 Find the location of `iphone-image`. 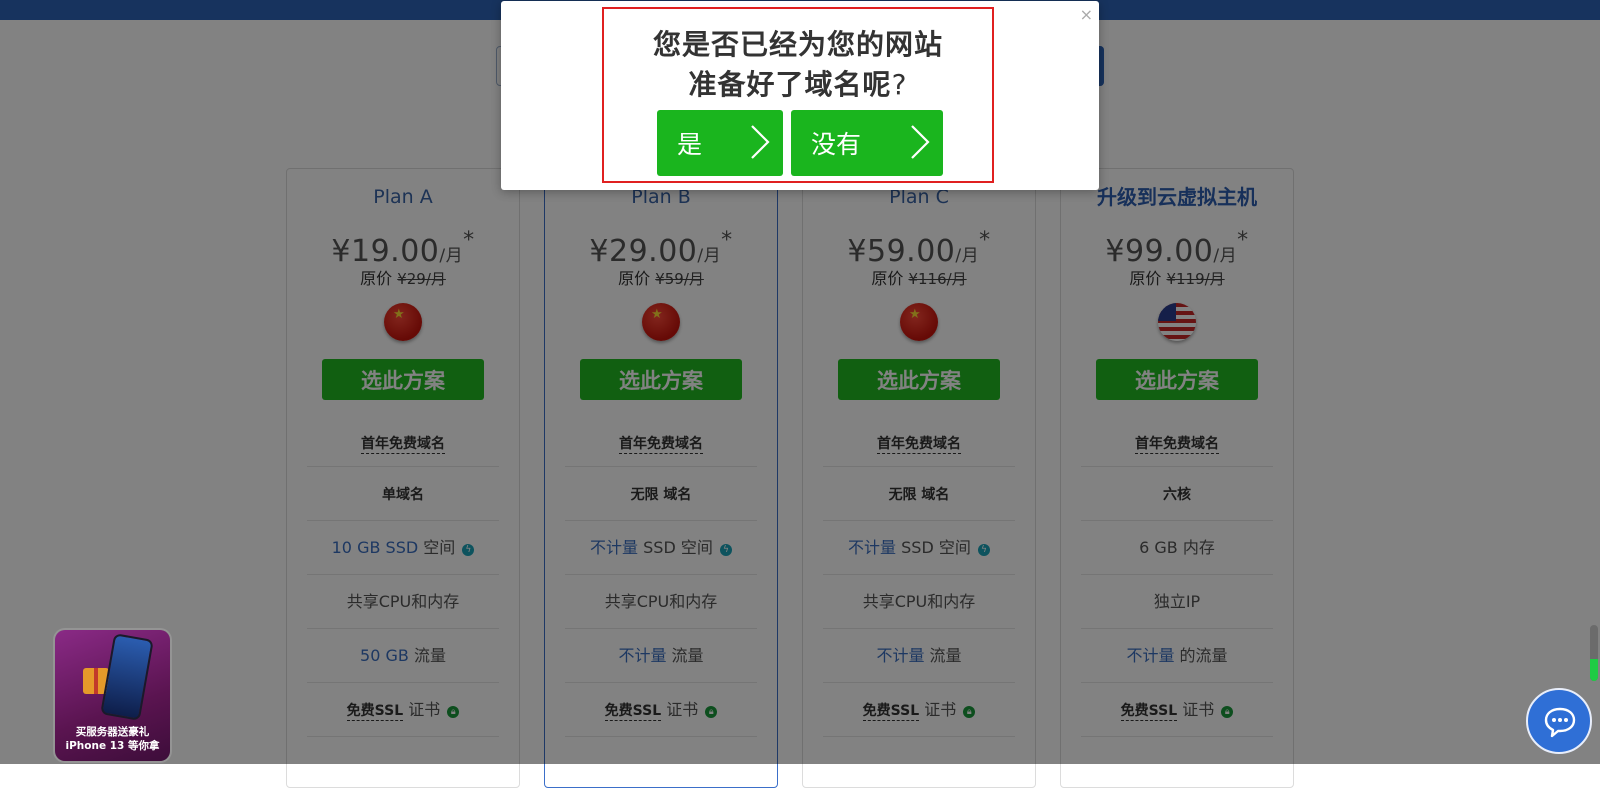

iphone-image is located at coordinates (127, 677).